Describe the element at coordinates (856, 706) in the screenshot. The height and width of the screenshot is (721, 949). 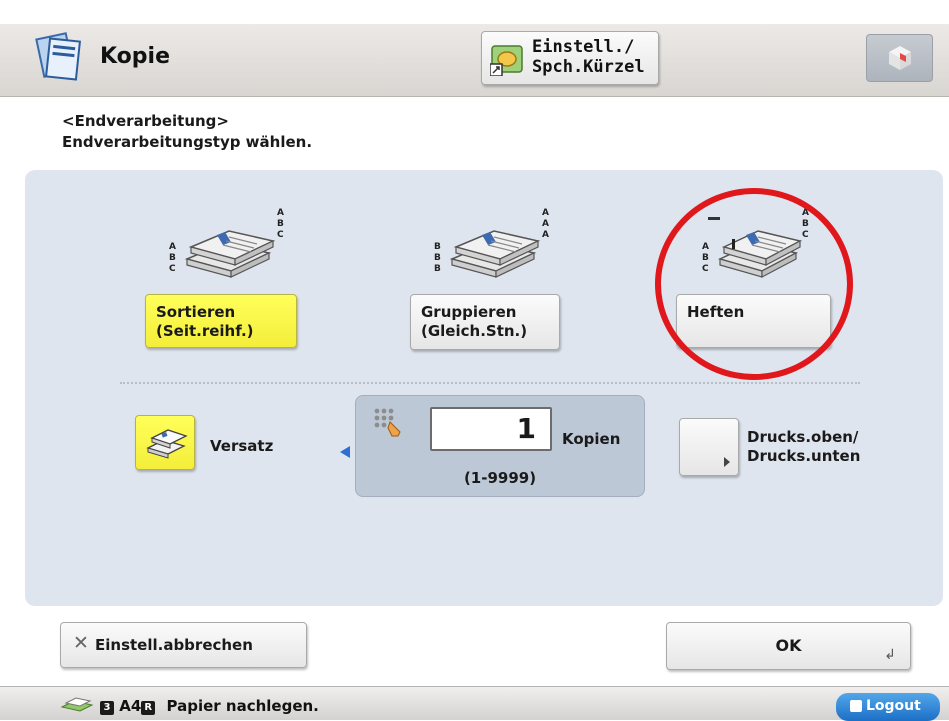
I see `logout-icon` at that location.